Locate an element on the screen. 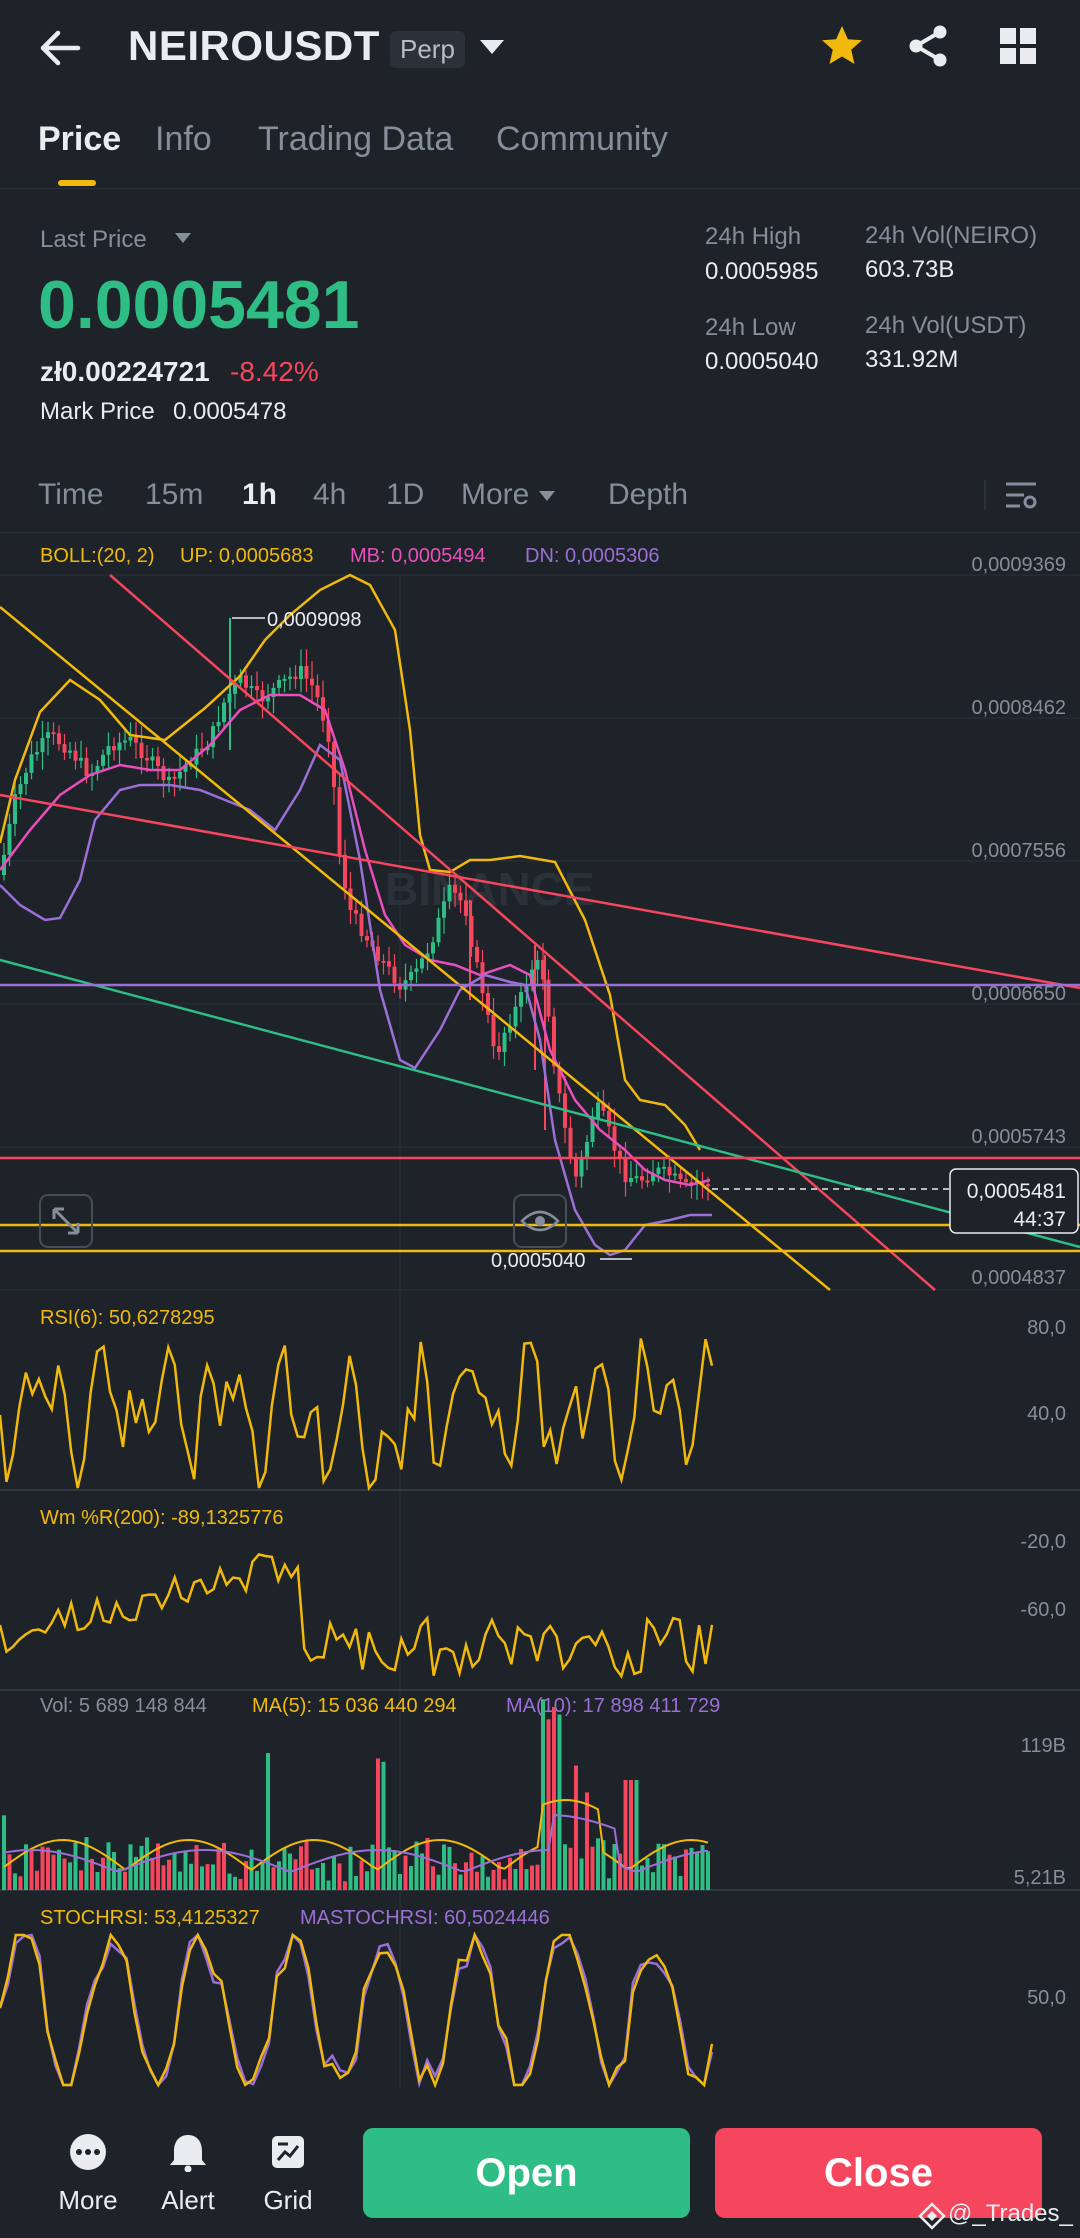 Image resolution: width=1080 pixels, height=2238 pixels. tab-price: Price is located at coordinates (79, 139).